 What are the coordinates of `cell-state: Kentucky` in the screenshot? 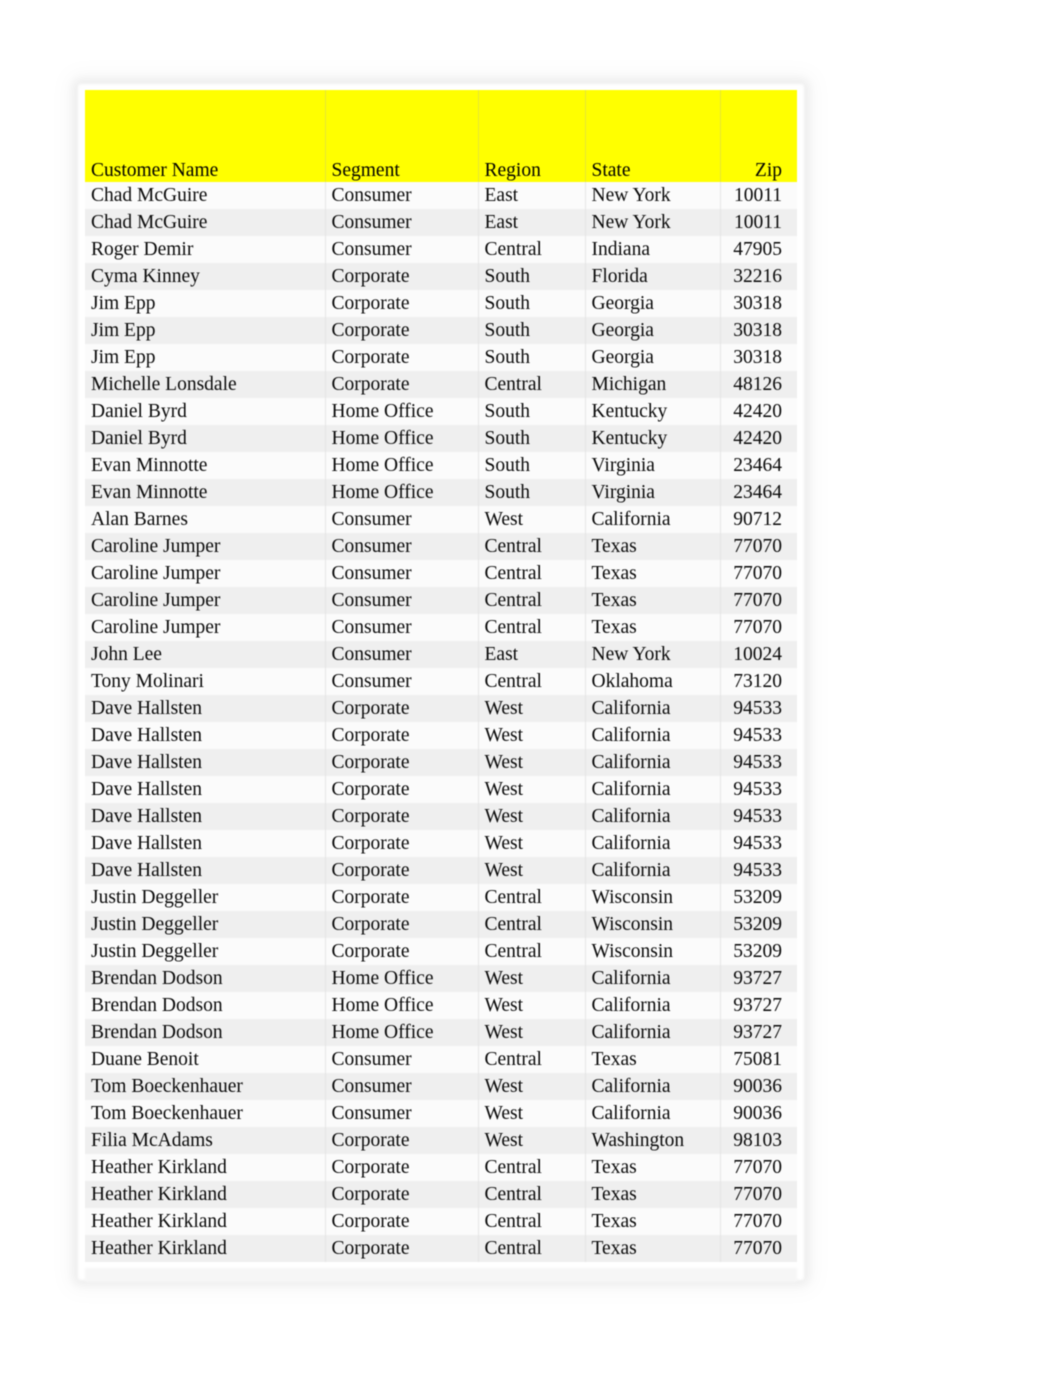 It's located at (653, 438).